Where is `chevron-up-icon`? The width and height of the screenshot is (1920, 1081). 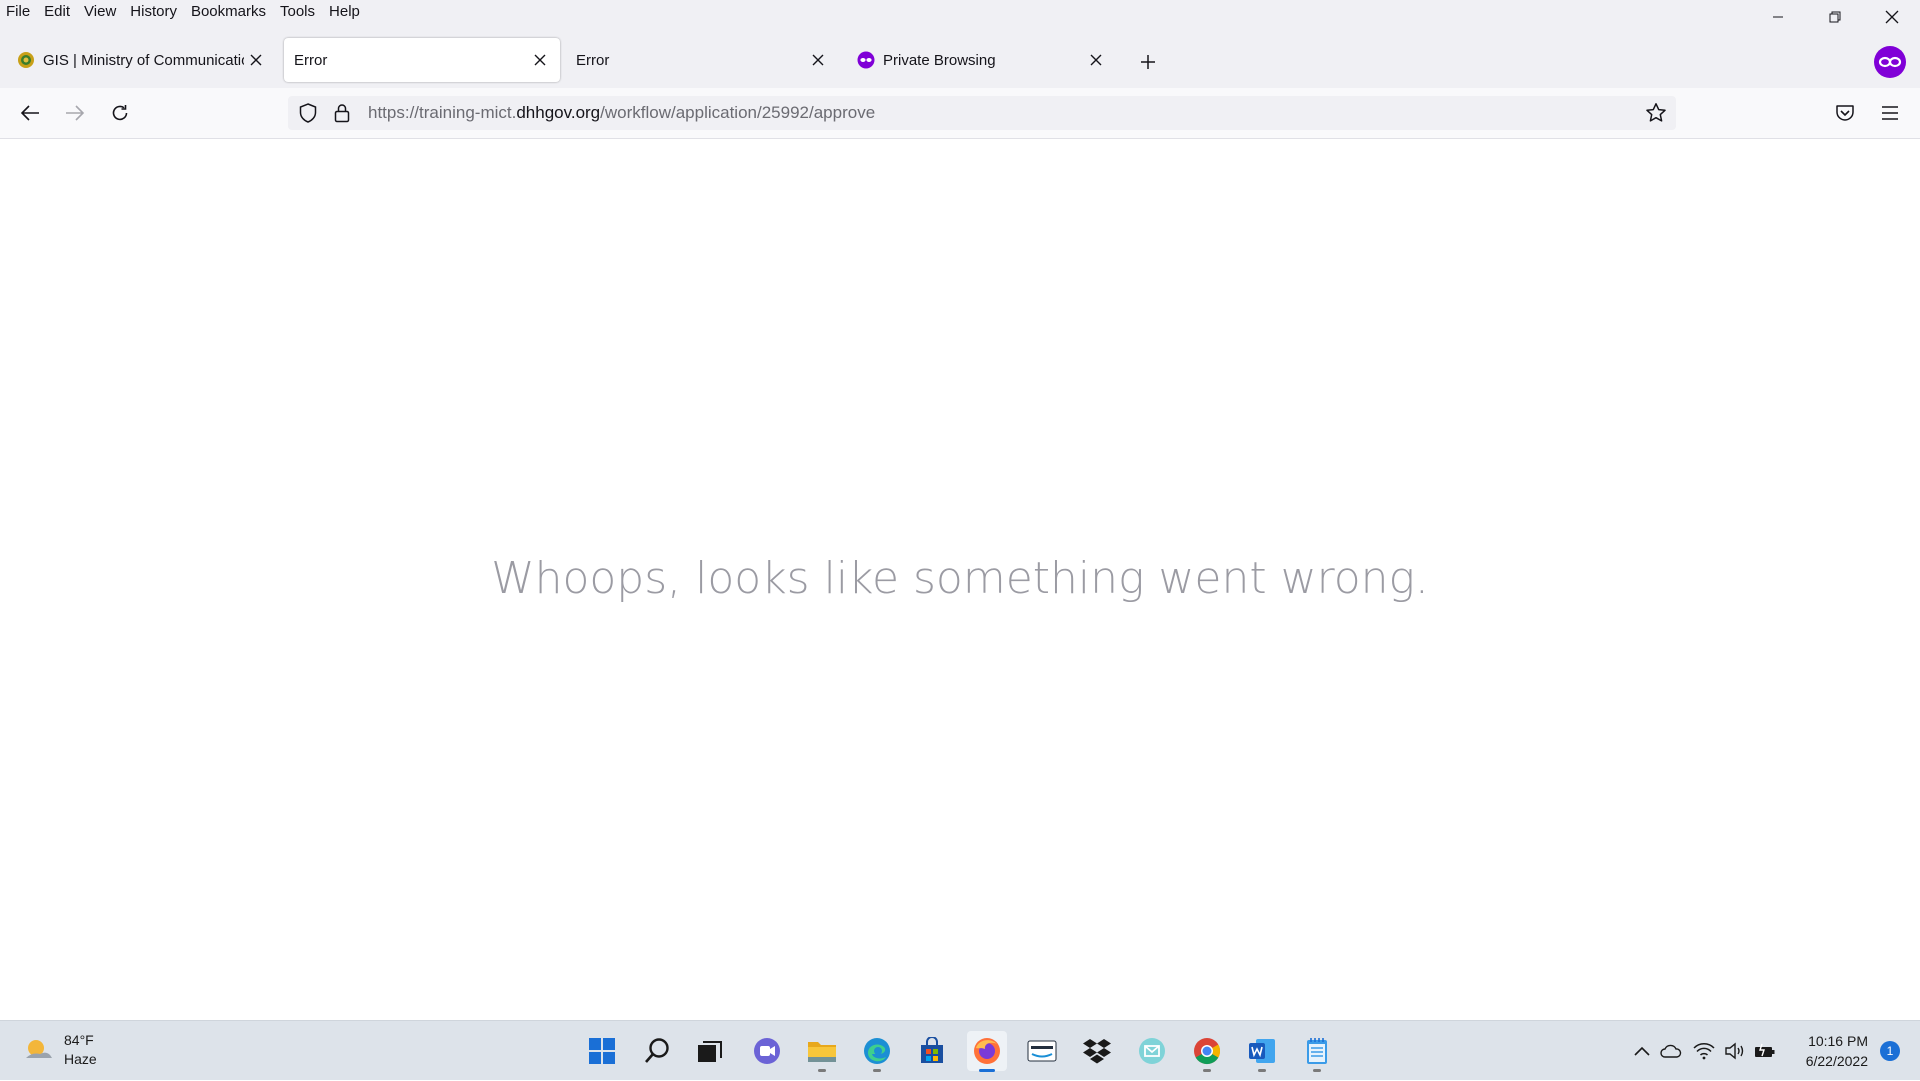
chevron-up-icon is located at coordinates (1642, 1051).